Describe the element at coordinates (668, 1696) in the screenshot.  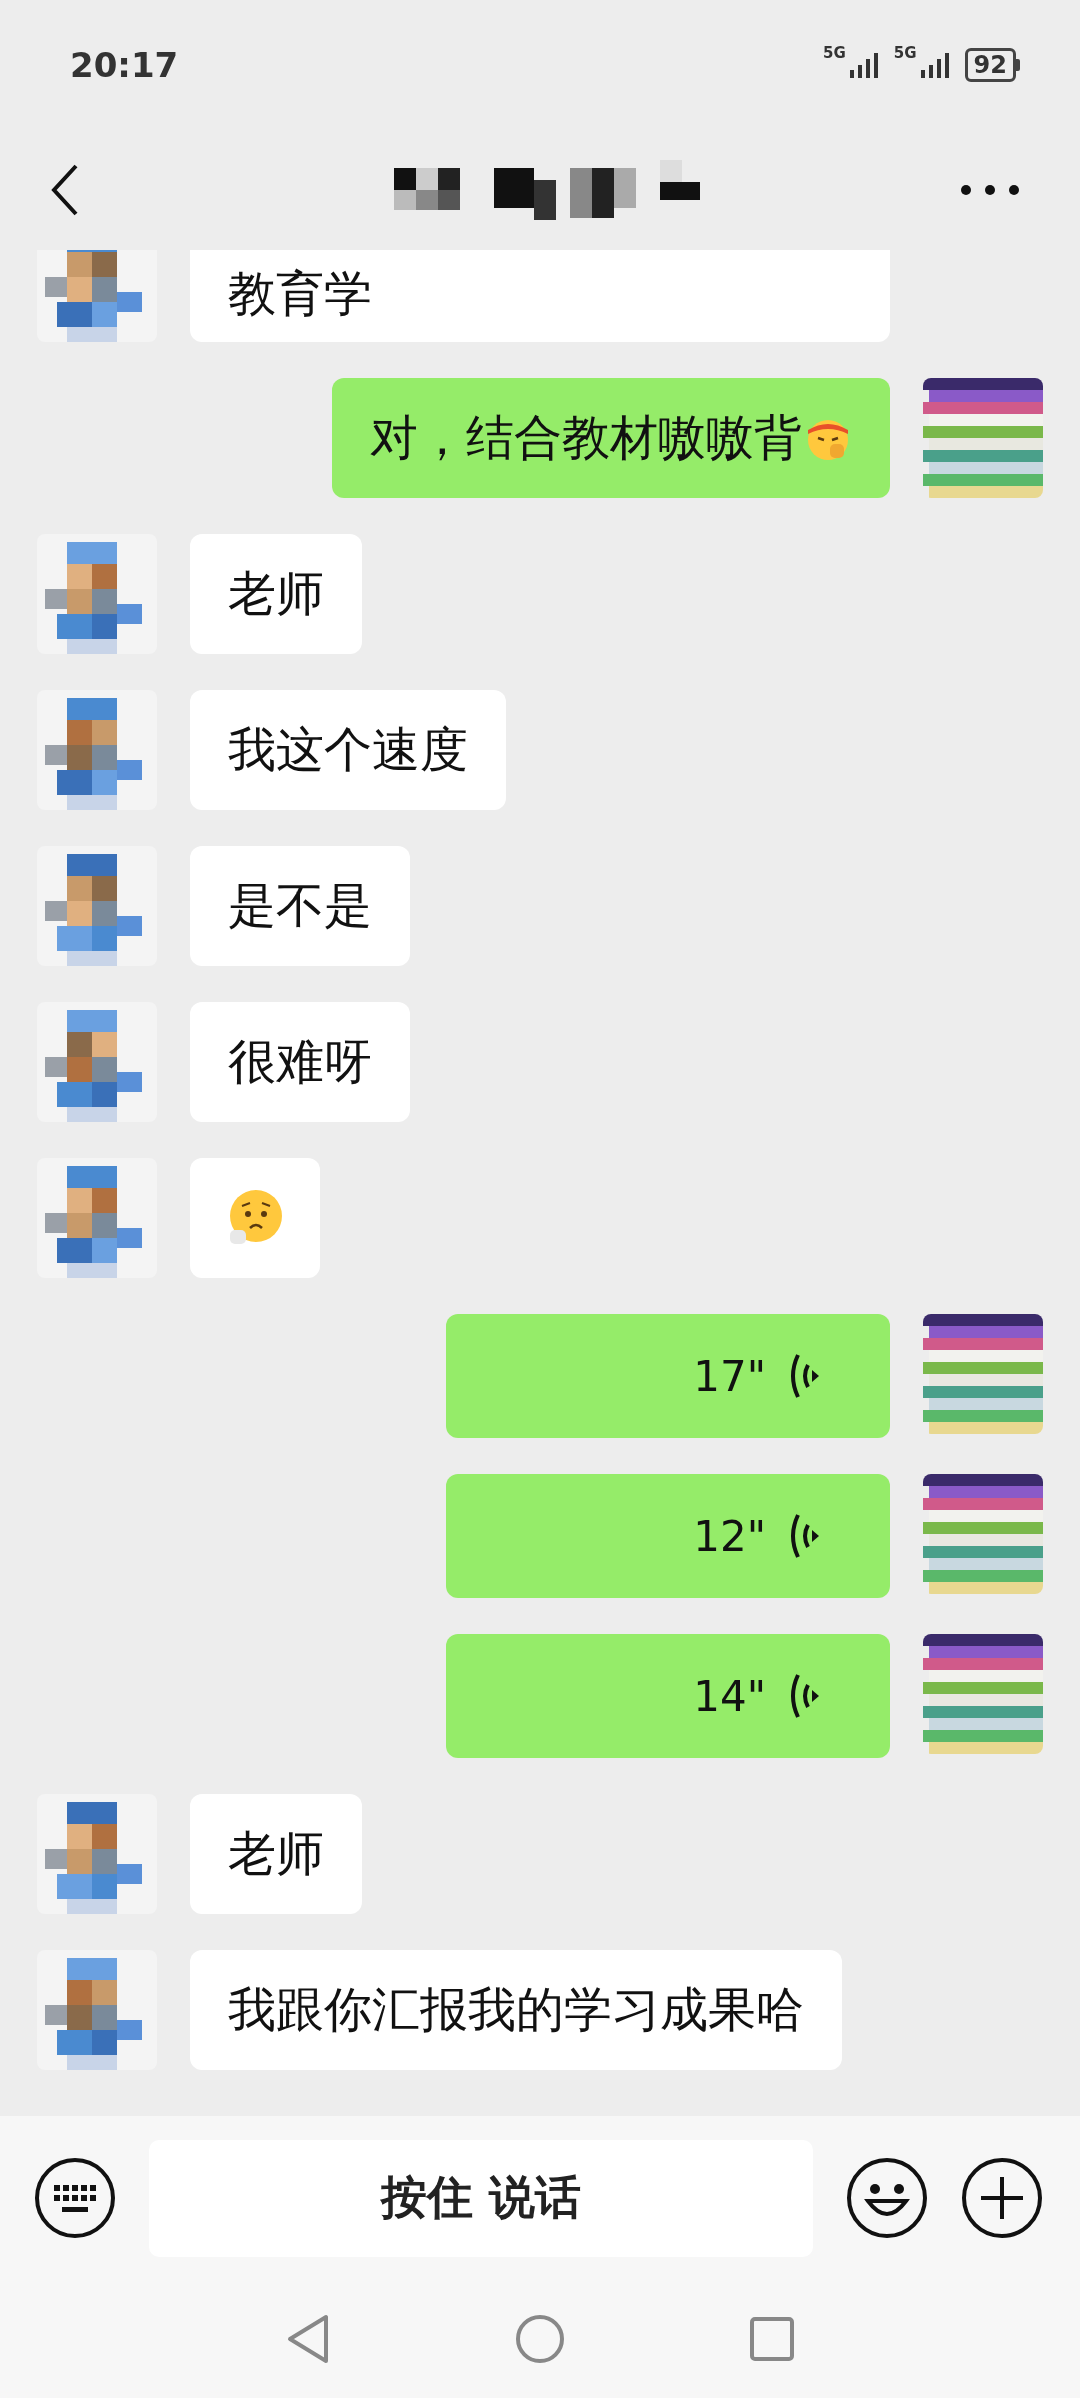
I see `voice-message: 14"` at that location.